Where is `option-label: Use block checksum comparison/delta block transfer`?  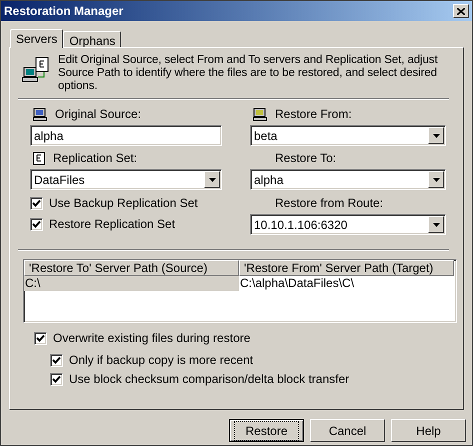 option-label: Use block checksum comparison/delta block transfer is located at coordinates (209, 379).